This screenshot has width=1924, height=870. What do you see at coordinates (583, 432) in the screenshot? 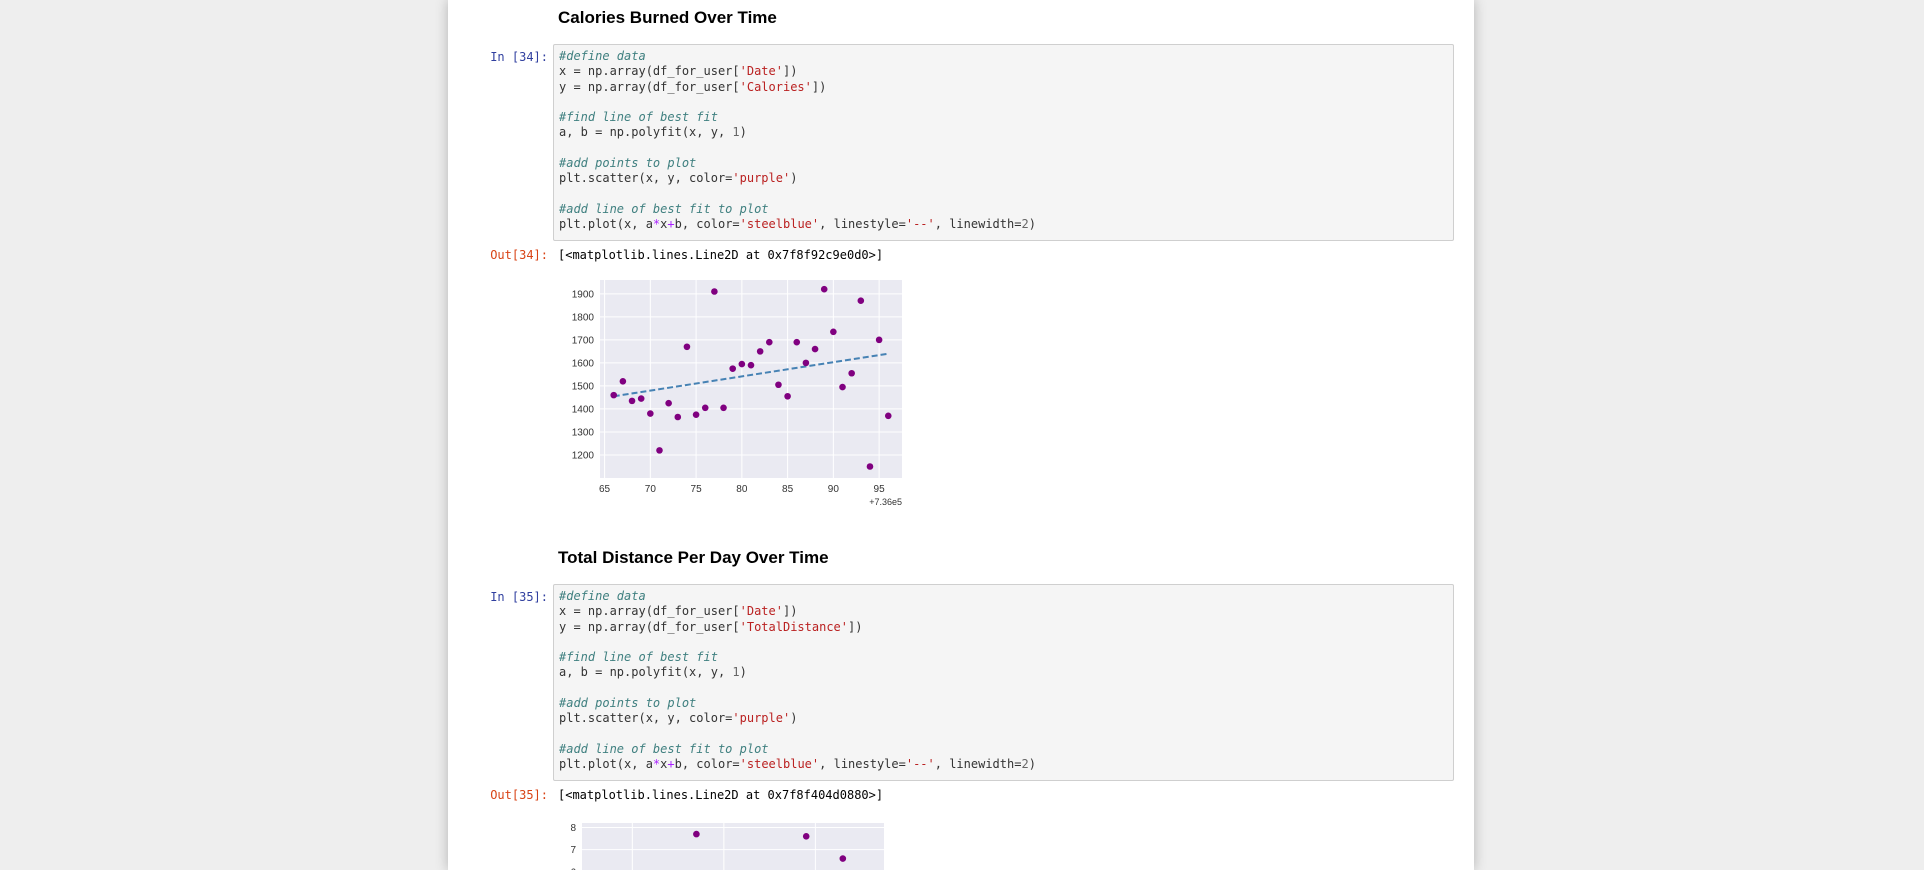
I see `y-tick-label: 1300` at bounding box center [583, 432].